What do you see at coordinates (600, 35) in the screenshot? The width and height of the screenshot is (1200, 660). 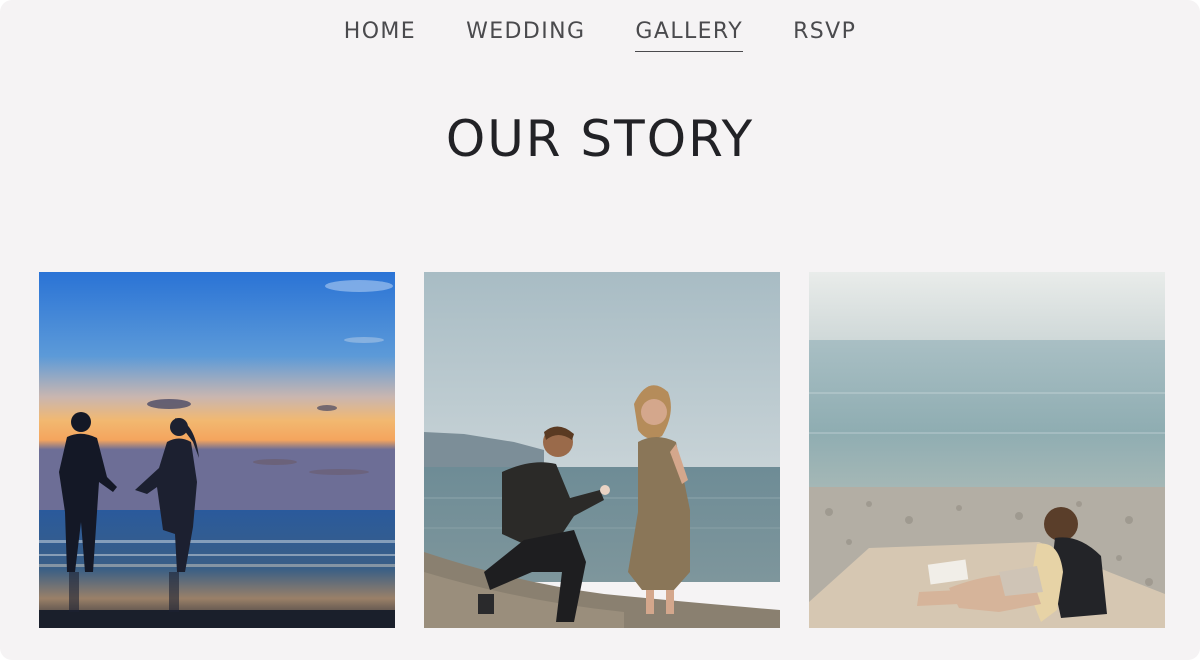 I see `main-nav: HOME WEDDING GALLERY RSVP` at bounding box center [600, 35].